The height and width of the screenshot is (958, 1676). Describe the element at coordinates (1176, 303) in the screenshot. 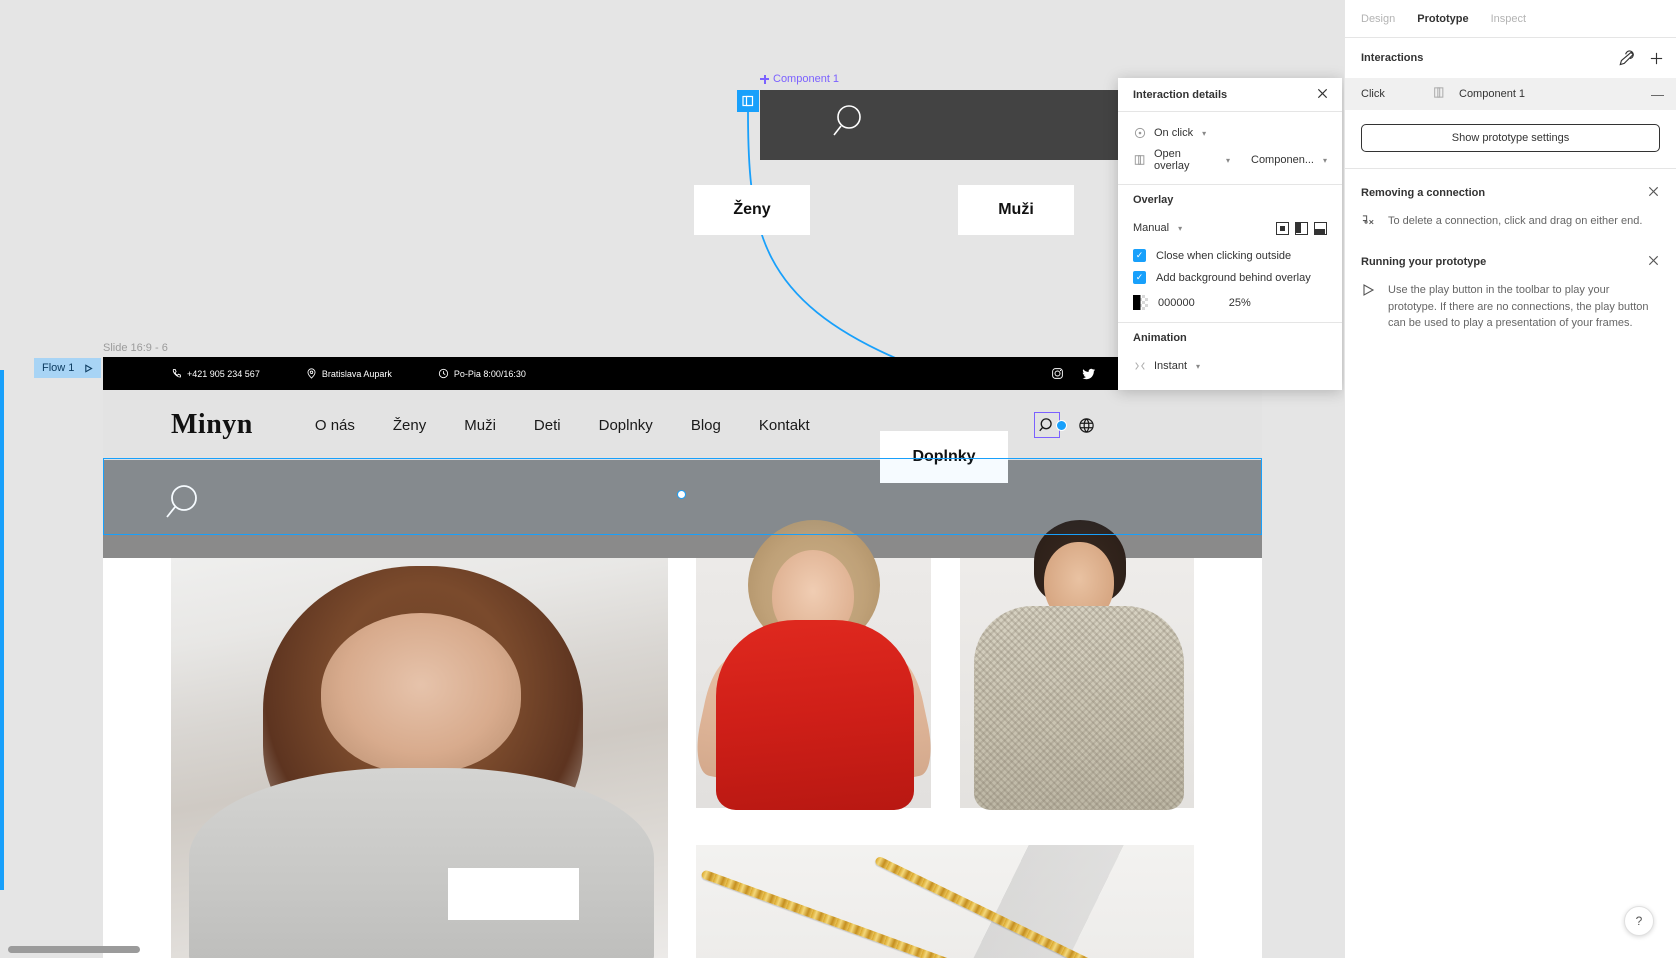

I see `background-hex-value: 000000` at that location.